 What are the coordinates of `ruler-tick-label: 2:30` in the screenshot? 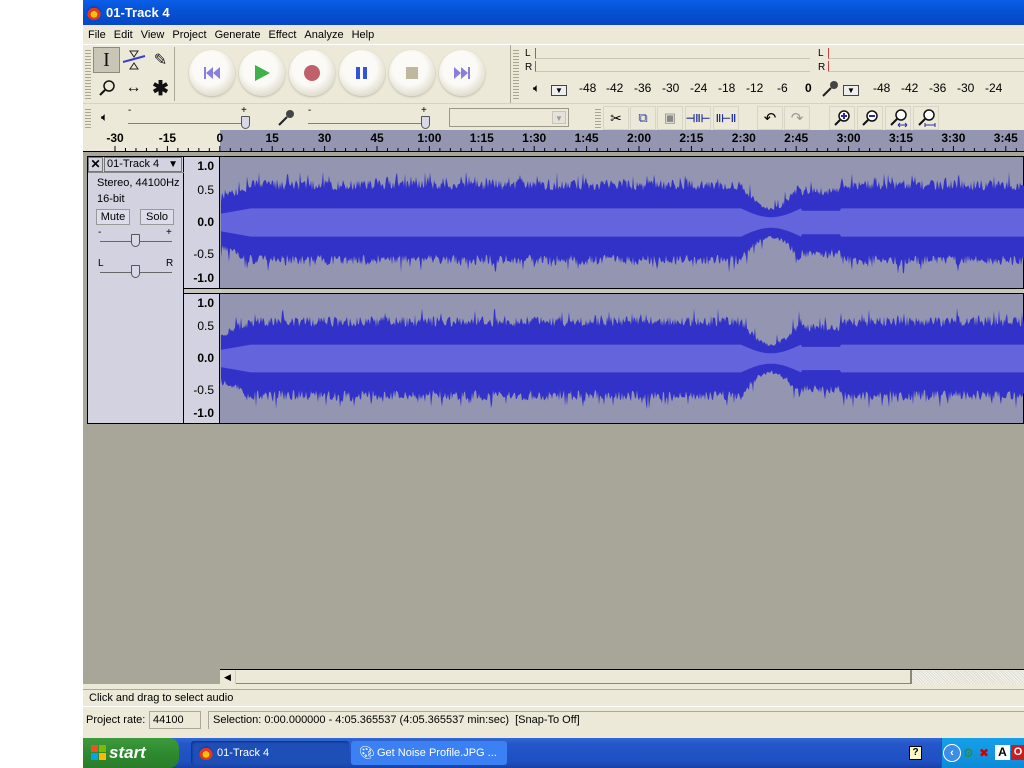 It's located at (743, 138).